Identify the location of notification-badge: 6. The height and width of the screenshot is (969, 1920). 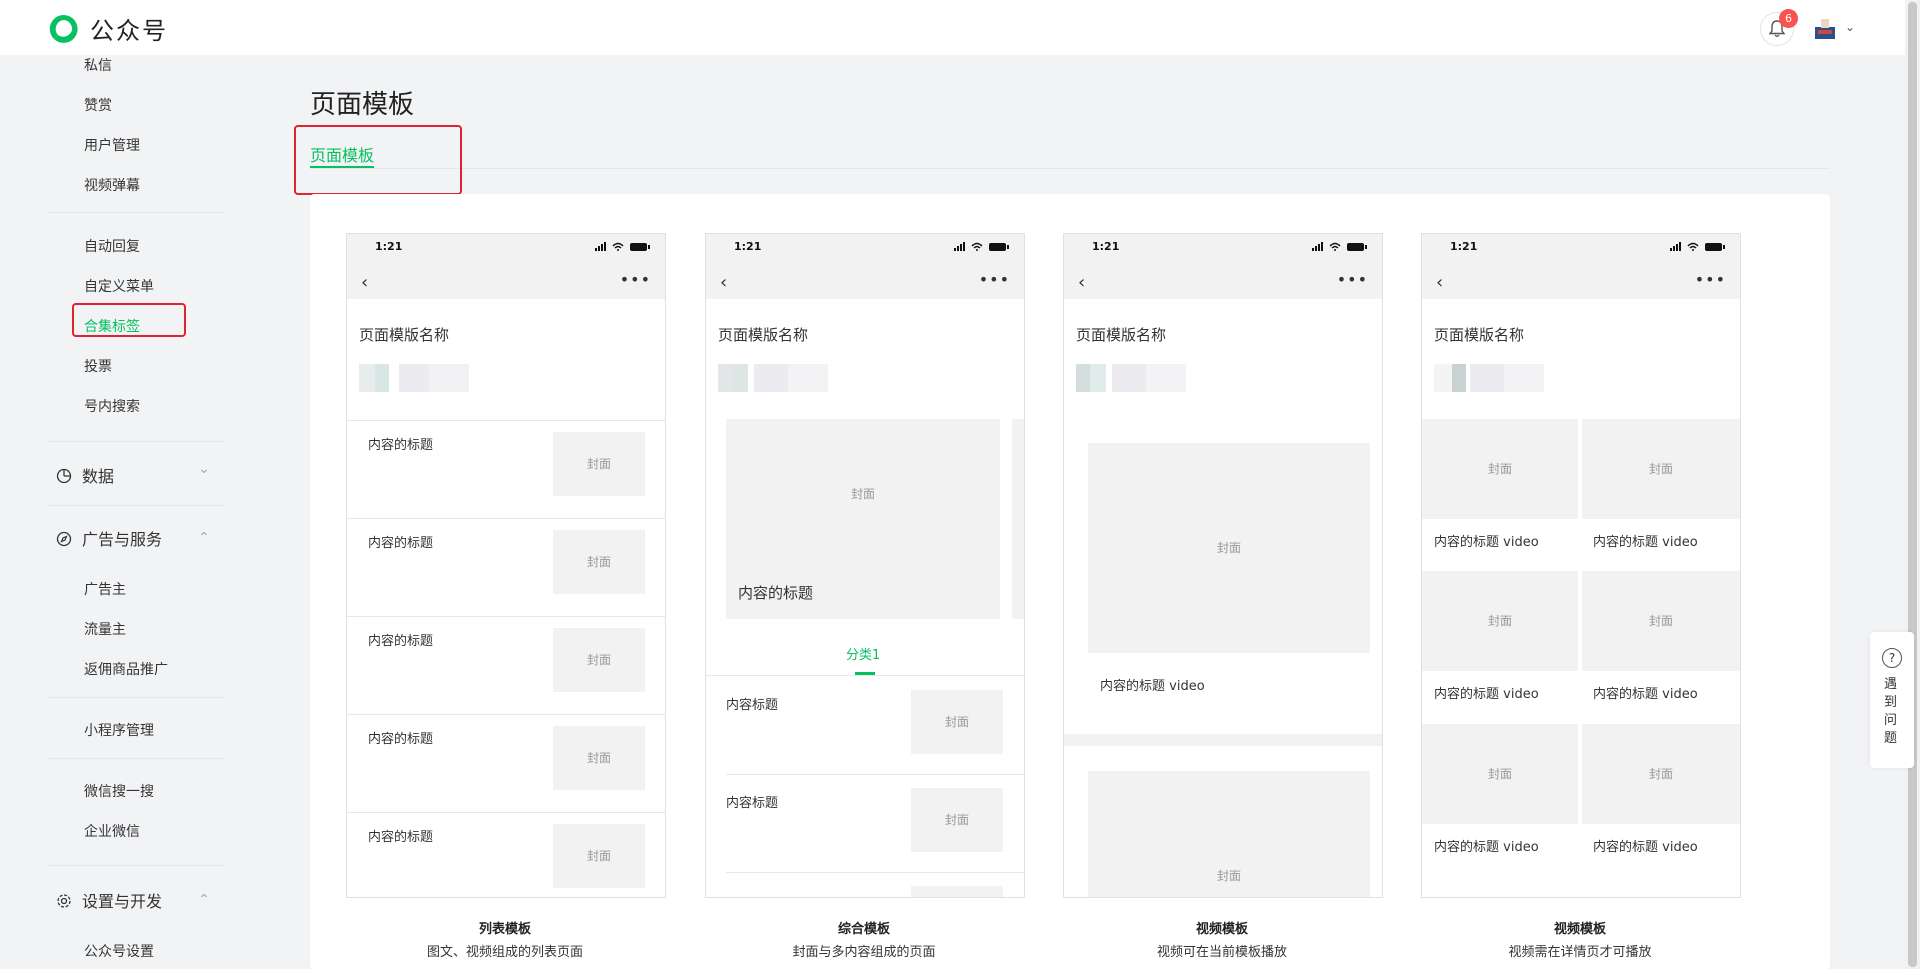
(1788, 18).